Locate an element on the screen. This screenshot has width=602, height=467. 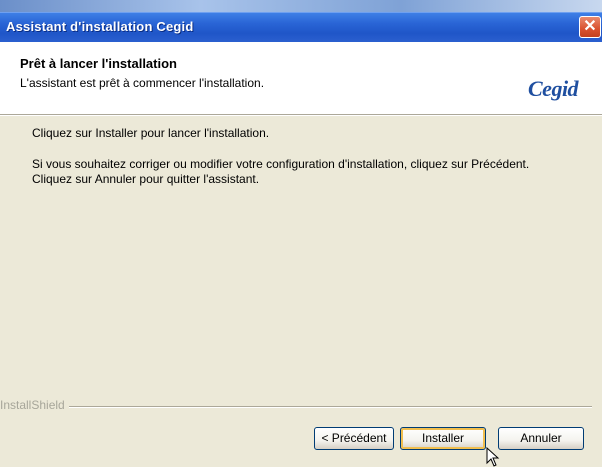
header-divider is located at coordinates (301, 115).